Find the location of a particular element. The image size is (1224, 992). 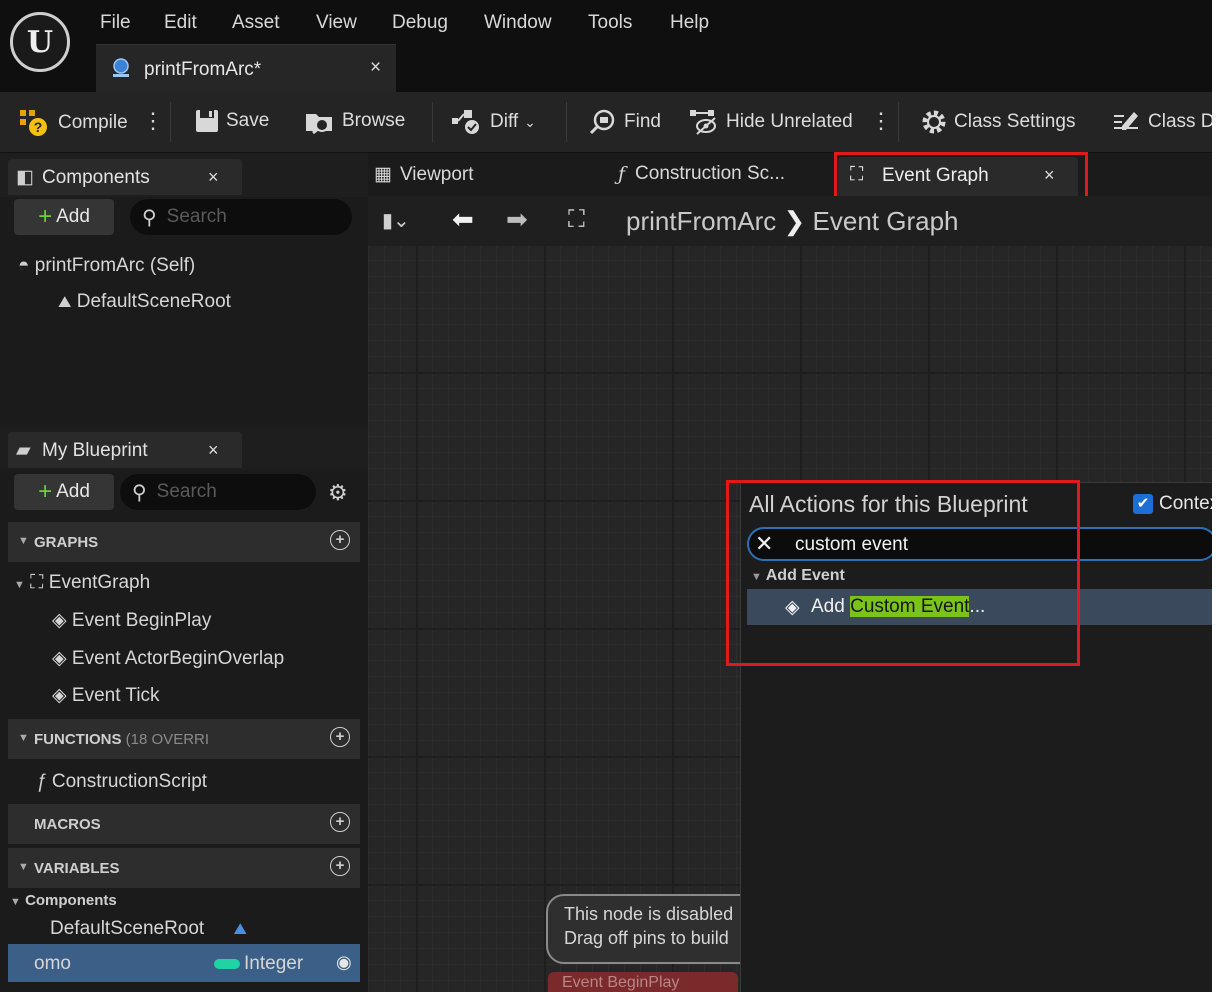

menu-view: View is located at coordinates (336, 23).